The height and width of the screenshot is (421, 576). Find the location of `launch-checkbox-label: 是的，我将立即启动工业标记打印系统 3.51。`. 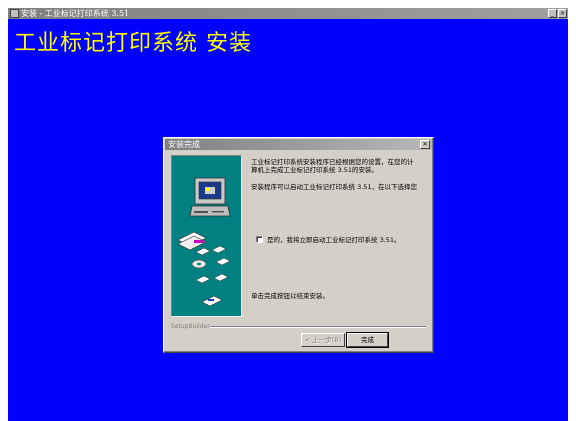

launch-checkbox-label: 是的，我将立即启动工业标记打印系统 3.51。 is located at coordinates (334, 239).